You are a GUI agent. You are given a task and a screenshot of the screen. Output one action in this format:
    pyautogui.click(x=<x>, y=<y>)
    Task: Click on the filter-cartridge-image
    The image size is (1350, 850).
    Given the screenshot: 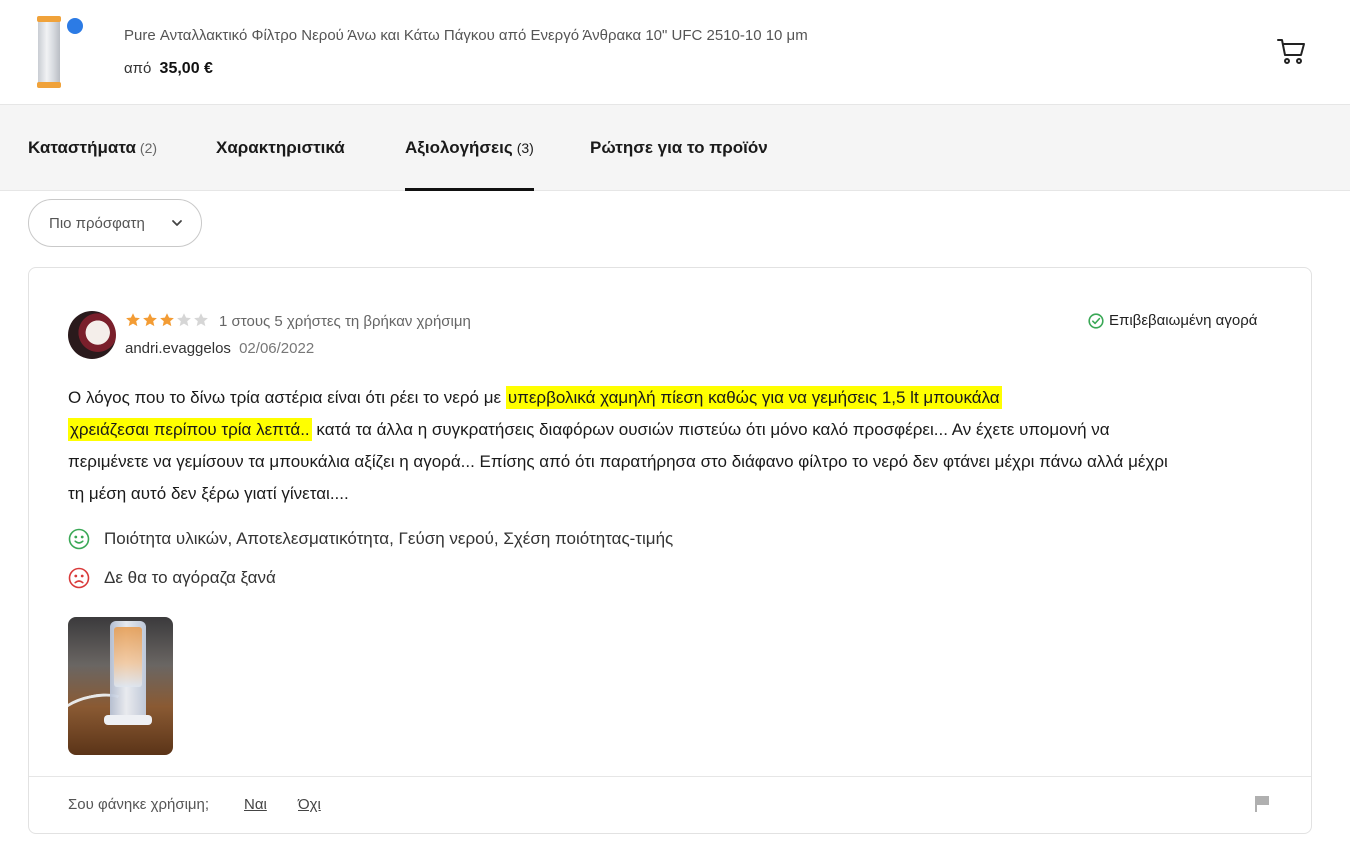 What is the action you would take?
    pyautogui.click(x=49, y=53)
    